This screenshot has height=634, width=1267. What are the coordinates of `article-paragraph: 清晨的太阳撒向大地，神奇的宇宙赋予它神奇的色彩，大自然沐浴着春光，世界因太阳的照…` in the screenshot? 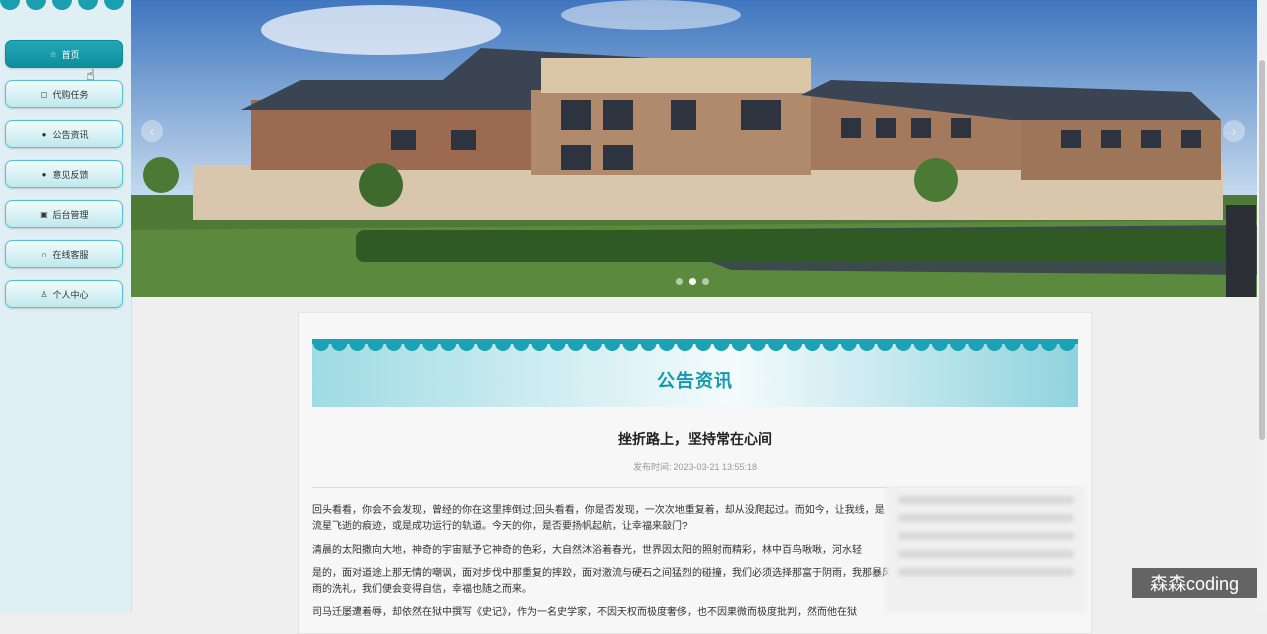 It's located at (587, 550).